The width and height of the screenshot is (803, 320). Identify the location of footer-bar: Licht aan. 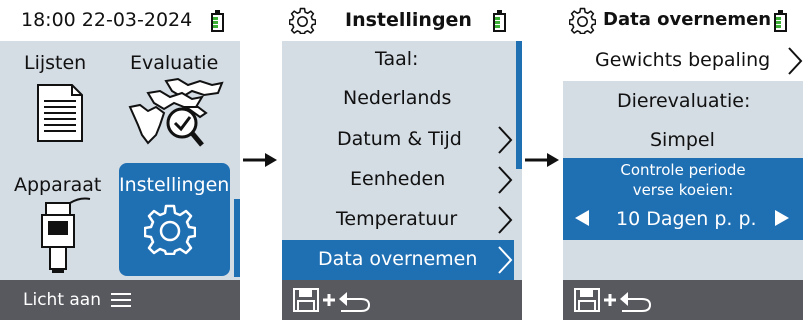
(120, 300).